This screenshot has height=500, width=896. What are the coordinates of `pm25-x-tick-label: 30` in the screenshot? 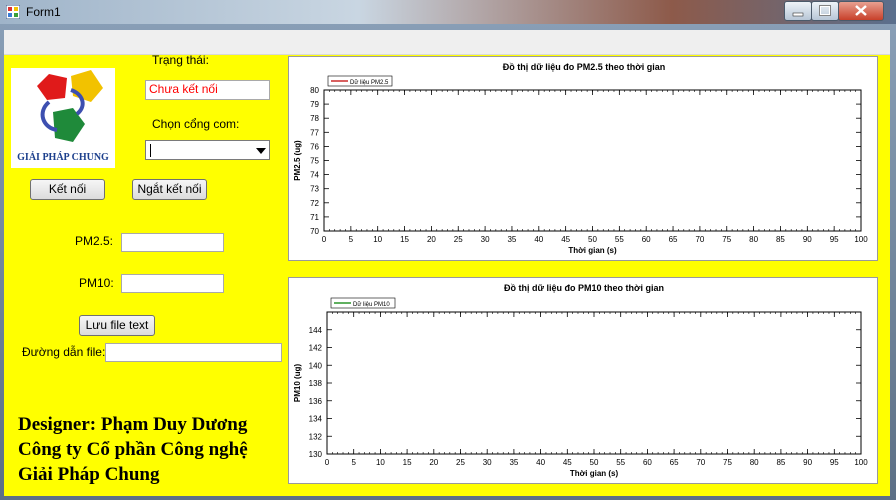 It's located at (485, 239).